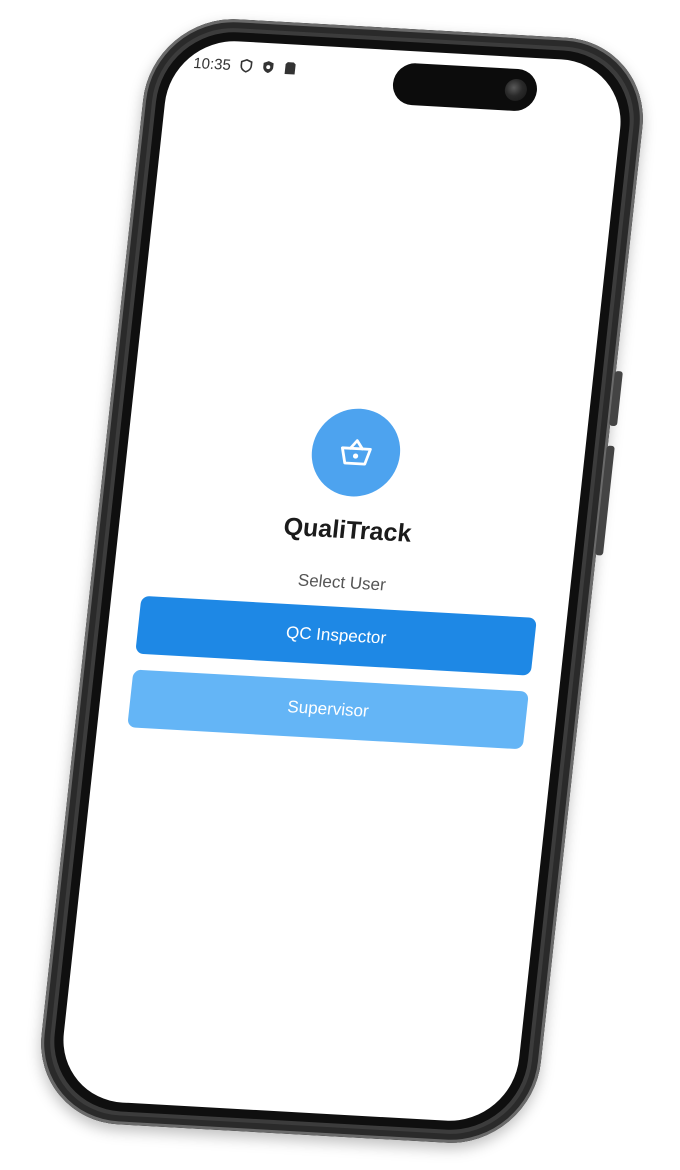  I want to click on front-camera, so click(516, 90).